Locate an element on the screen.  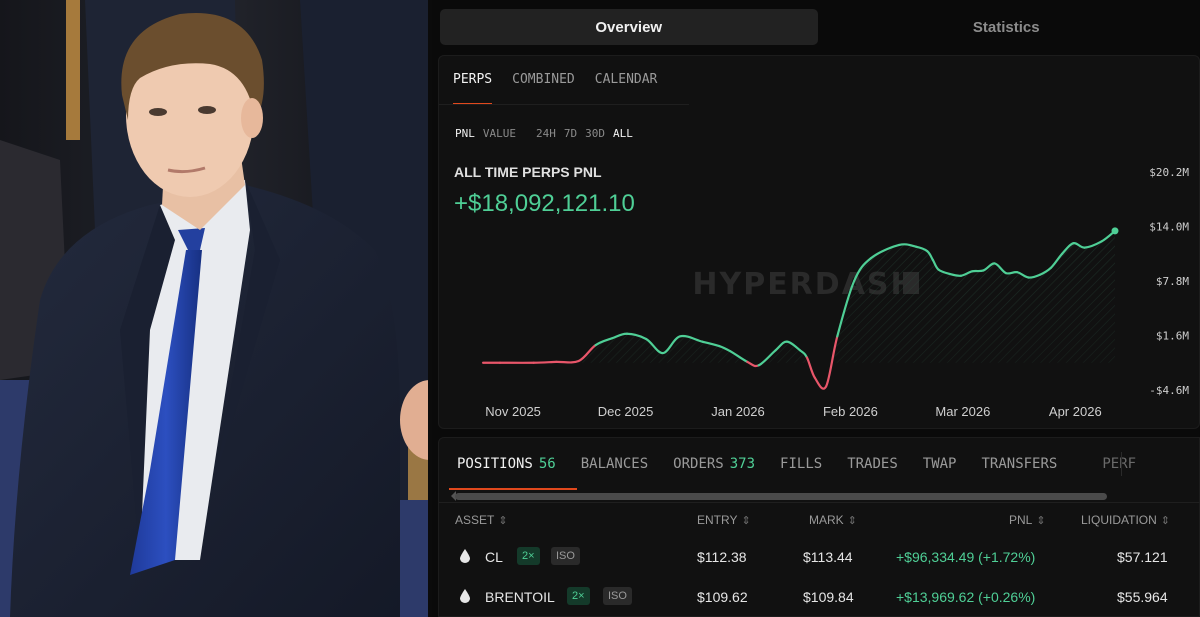
tab-perf: PERF is located at coordinates (1119, 464).